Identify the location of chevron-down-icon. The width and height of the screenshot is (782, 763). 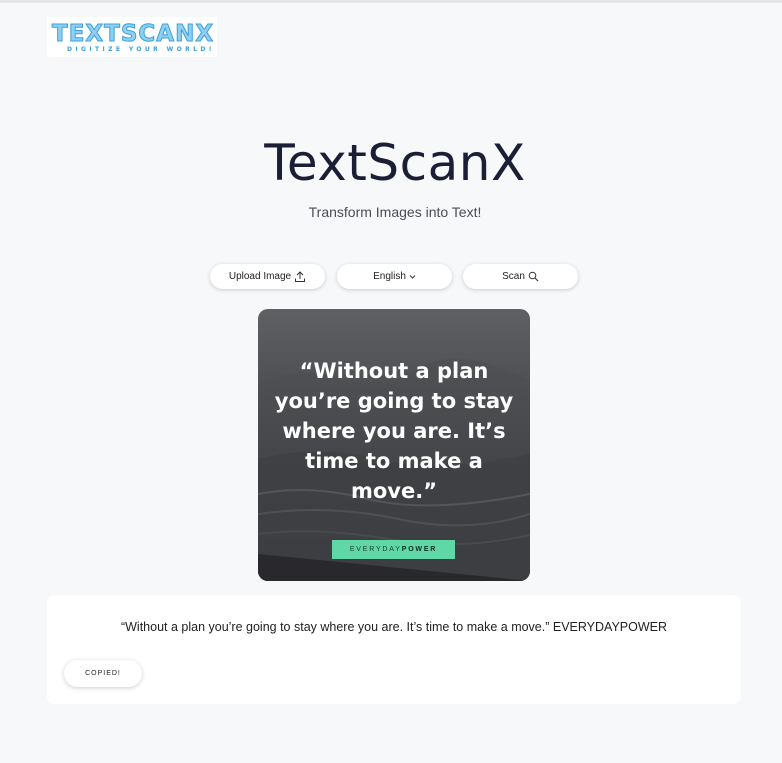
(412, 276).